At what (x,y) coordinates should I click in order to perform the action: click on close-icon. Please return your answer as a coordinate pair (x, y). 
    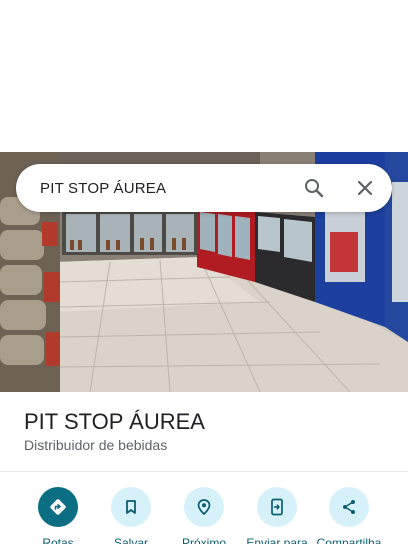
    Looking at the image, I should click on (365, 188).